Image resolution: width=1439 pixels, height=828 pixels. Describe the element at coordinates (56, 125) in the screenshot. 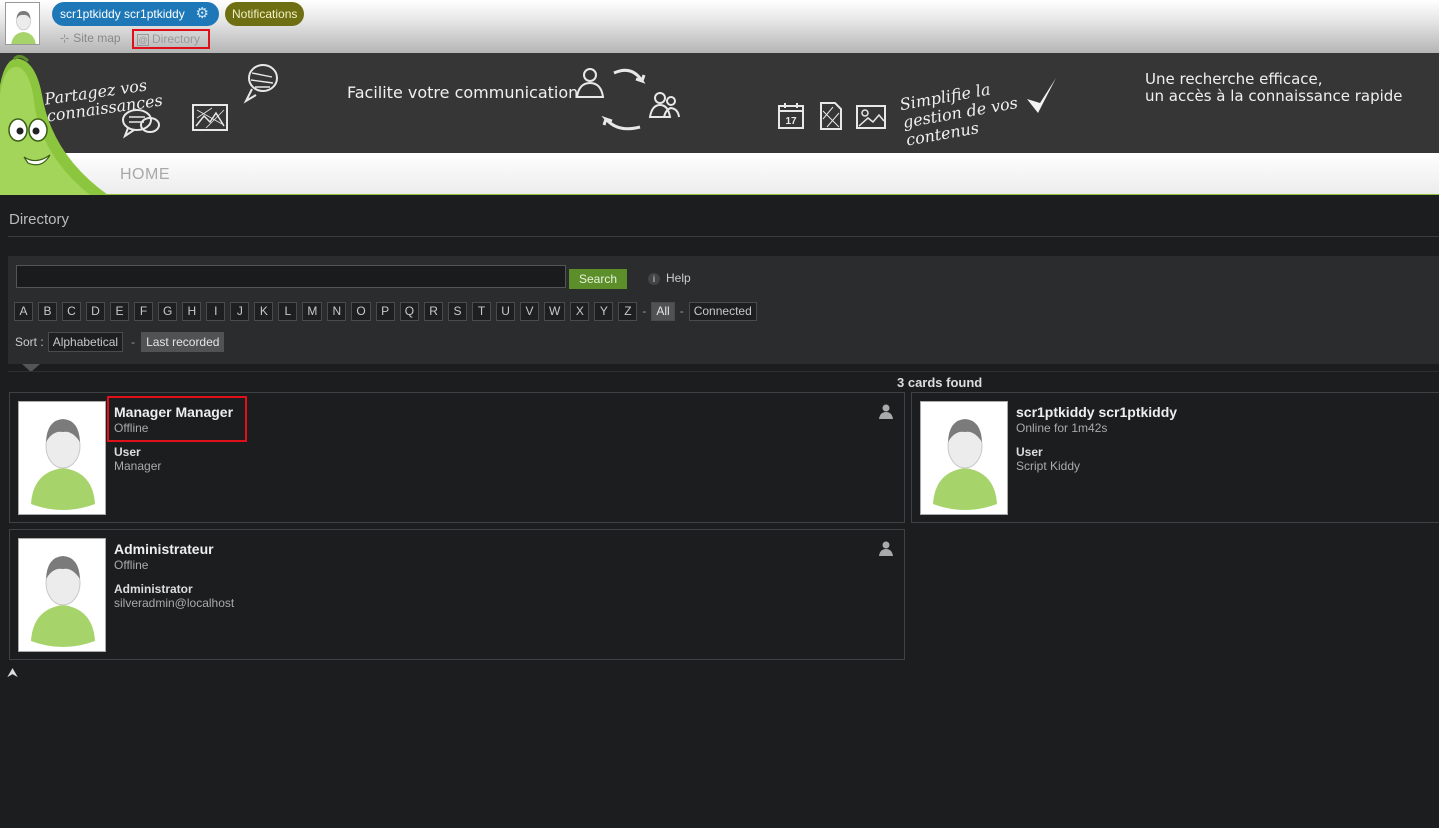

I see `mascot-logo` at that location.